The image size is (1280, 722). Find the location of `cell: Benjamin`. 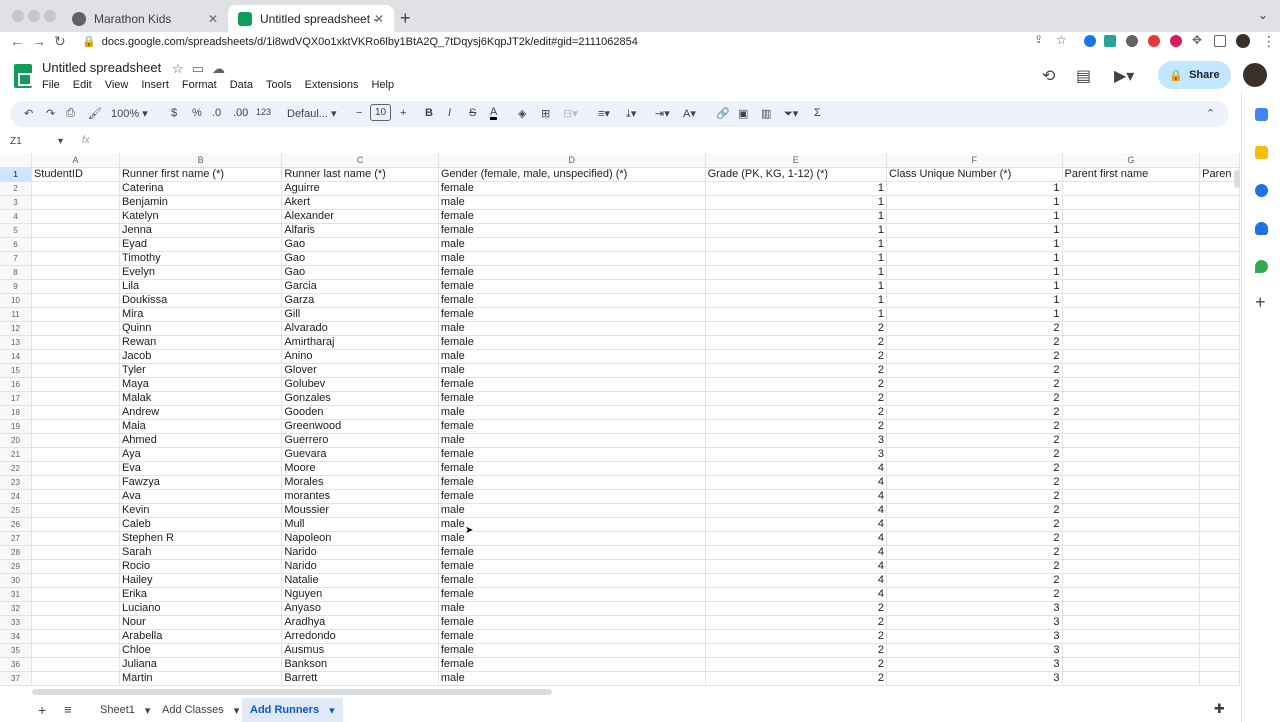

cell: Benjamin is located at coordinates (201, 202).